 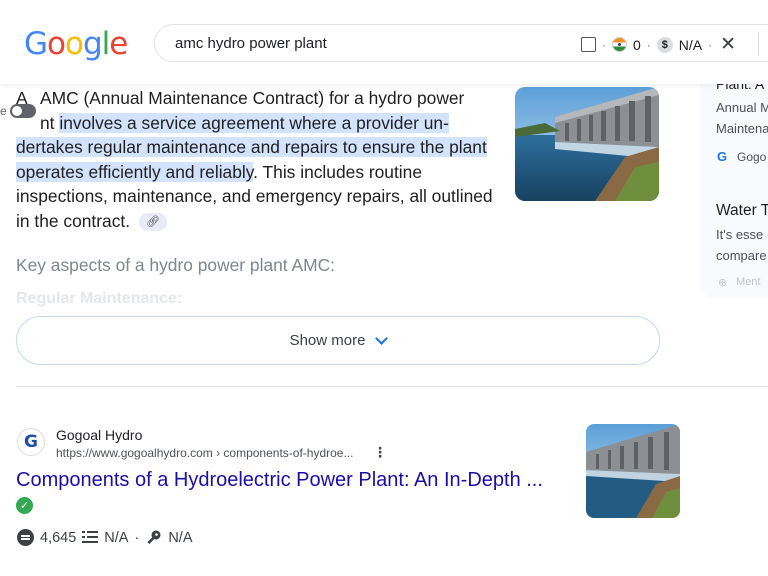 I want to click on checkbox-icon, so click(x=588, y=44).